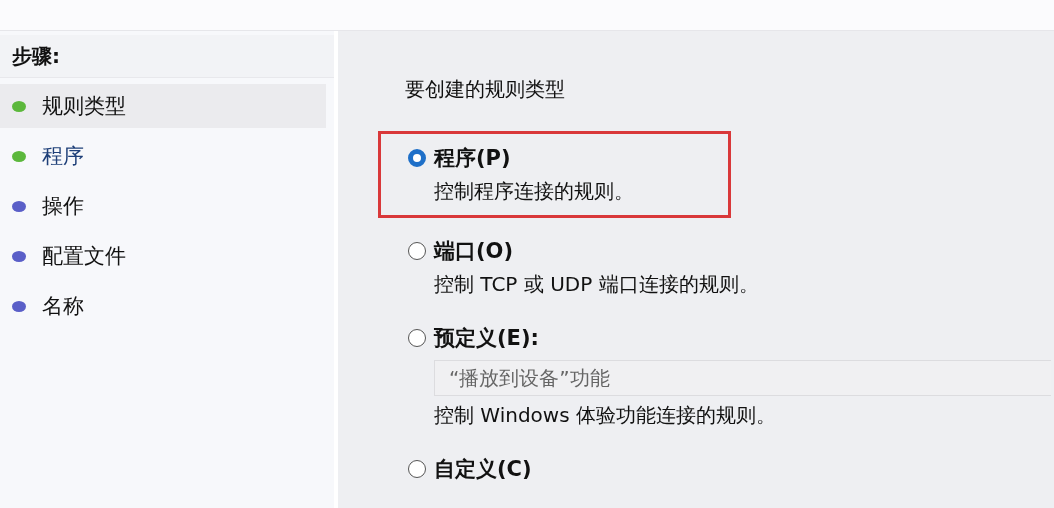 The image size is (1054, 508). Describe the element at coordinates (163, 106) in the screenshot. I see `step-item: 规则类型` at that location.